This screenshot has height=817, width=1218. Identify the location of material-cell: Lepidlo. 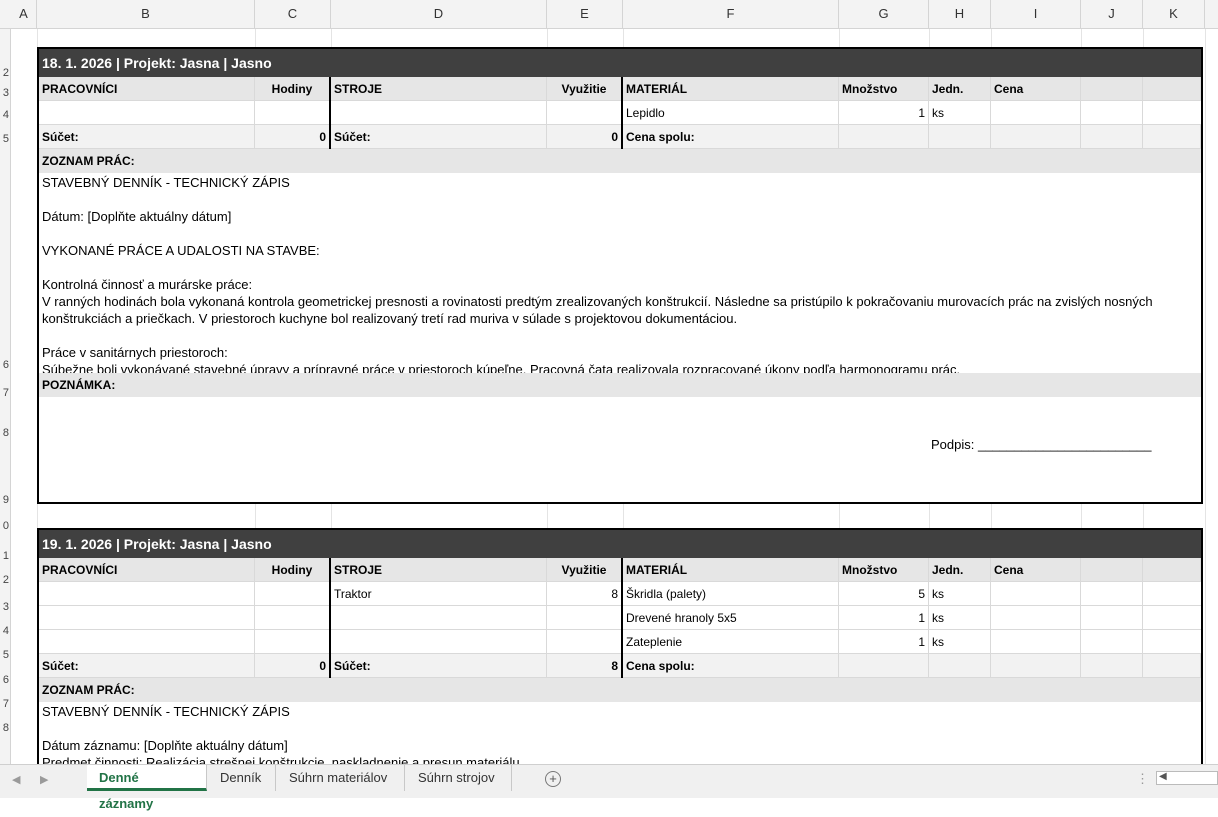
(731, 113).